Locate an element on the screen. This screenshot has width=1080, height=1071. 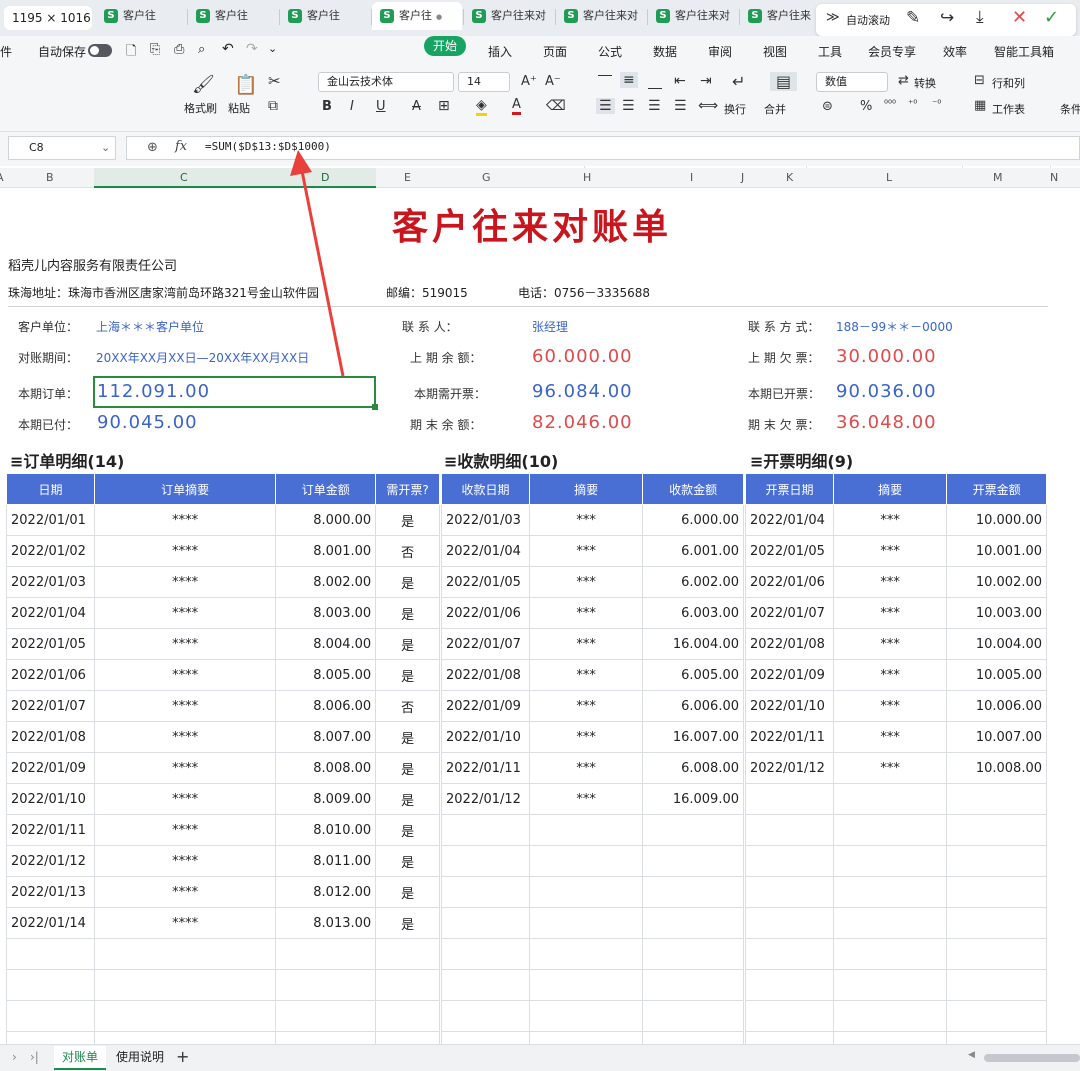
condition-label: 条件 is located at coordinates (1070, 109).